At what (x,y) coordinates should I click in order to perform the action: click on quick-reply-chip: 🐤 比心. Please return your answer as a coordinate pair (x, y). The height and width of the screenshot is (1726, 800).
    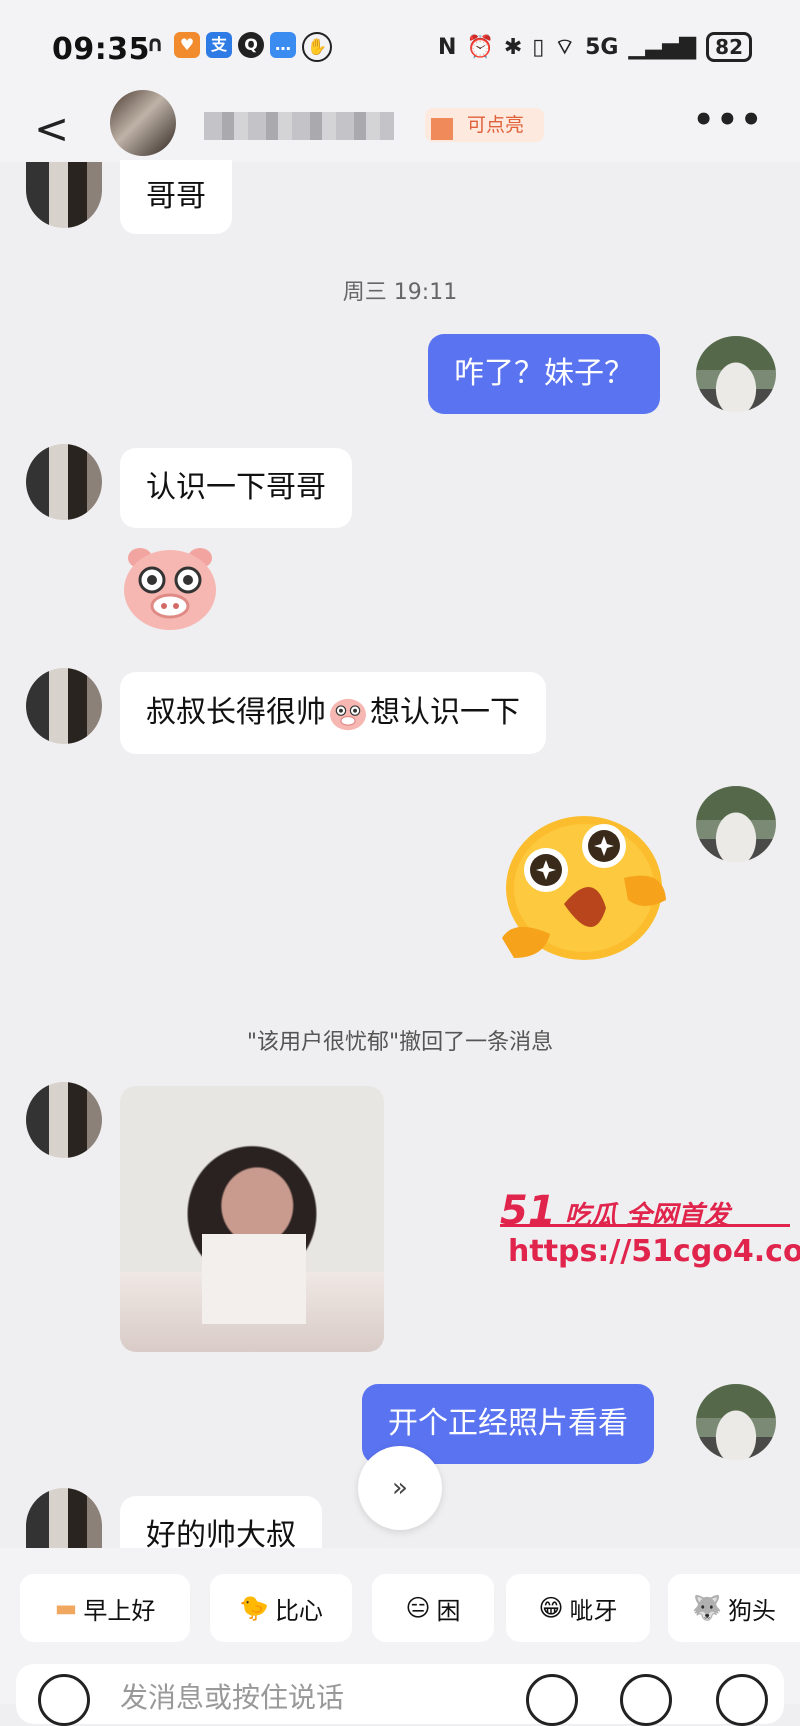
    Looking at the image, I should click on (281, 1608).